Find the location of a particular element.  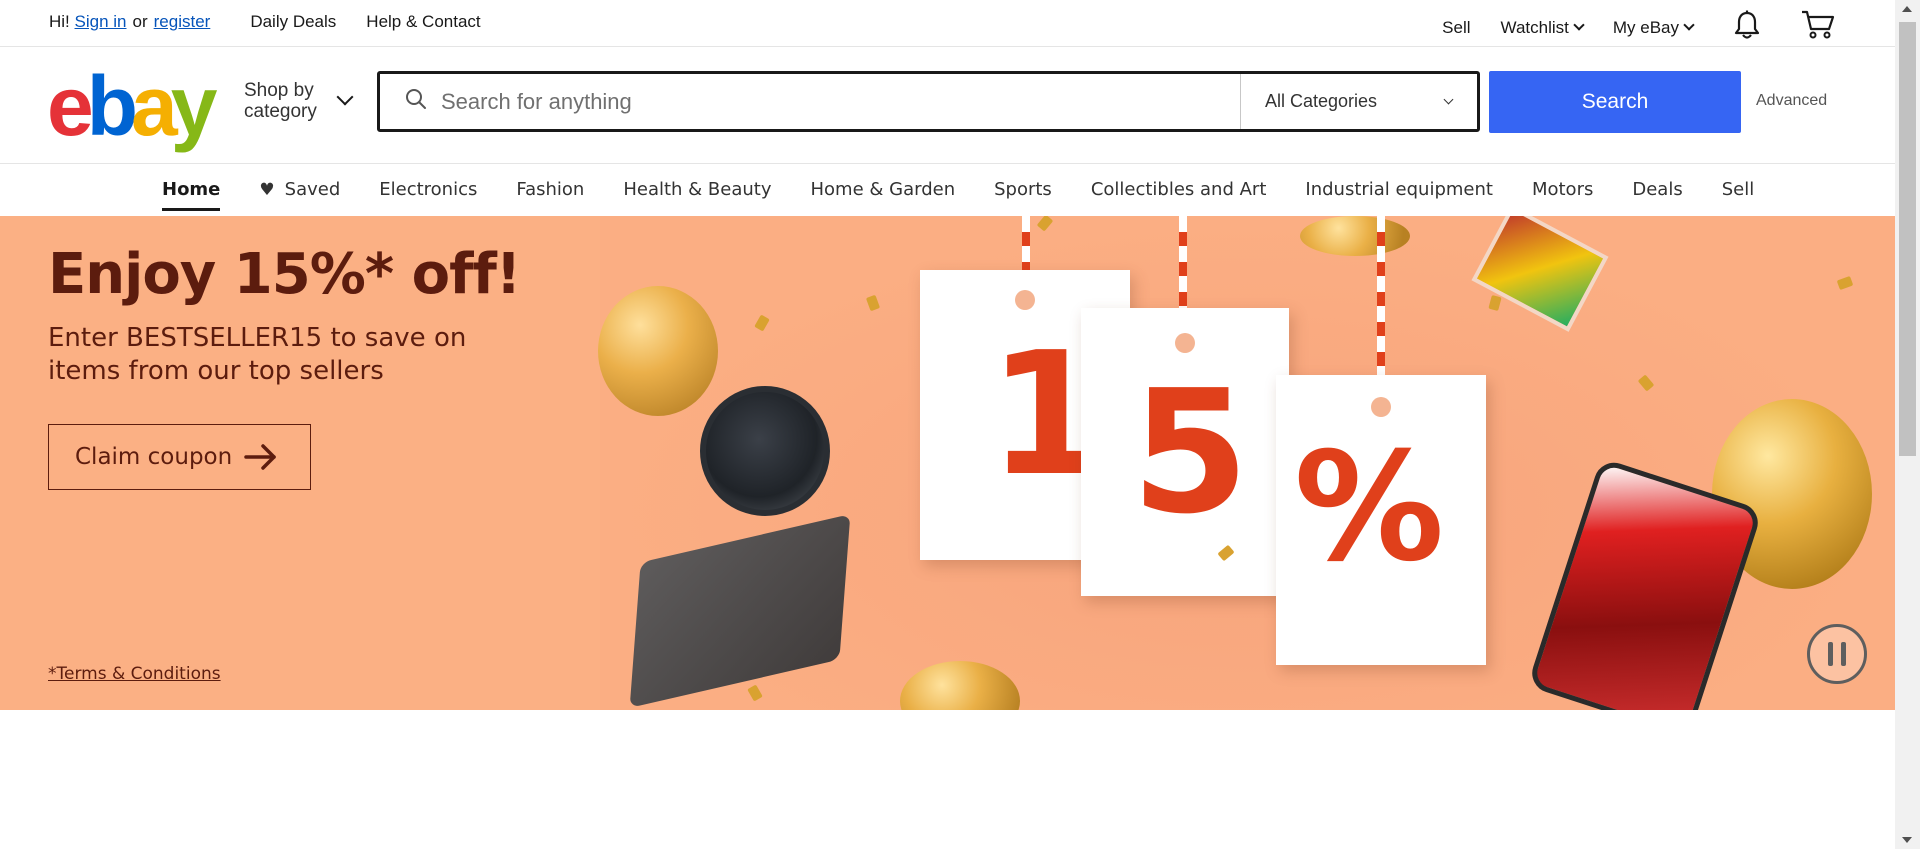

discount-tag-3: % is located at coordinates (1381, 520).